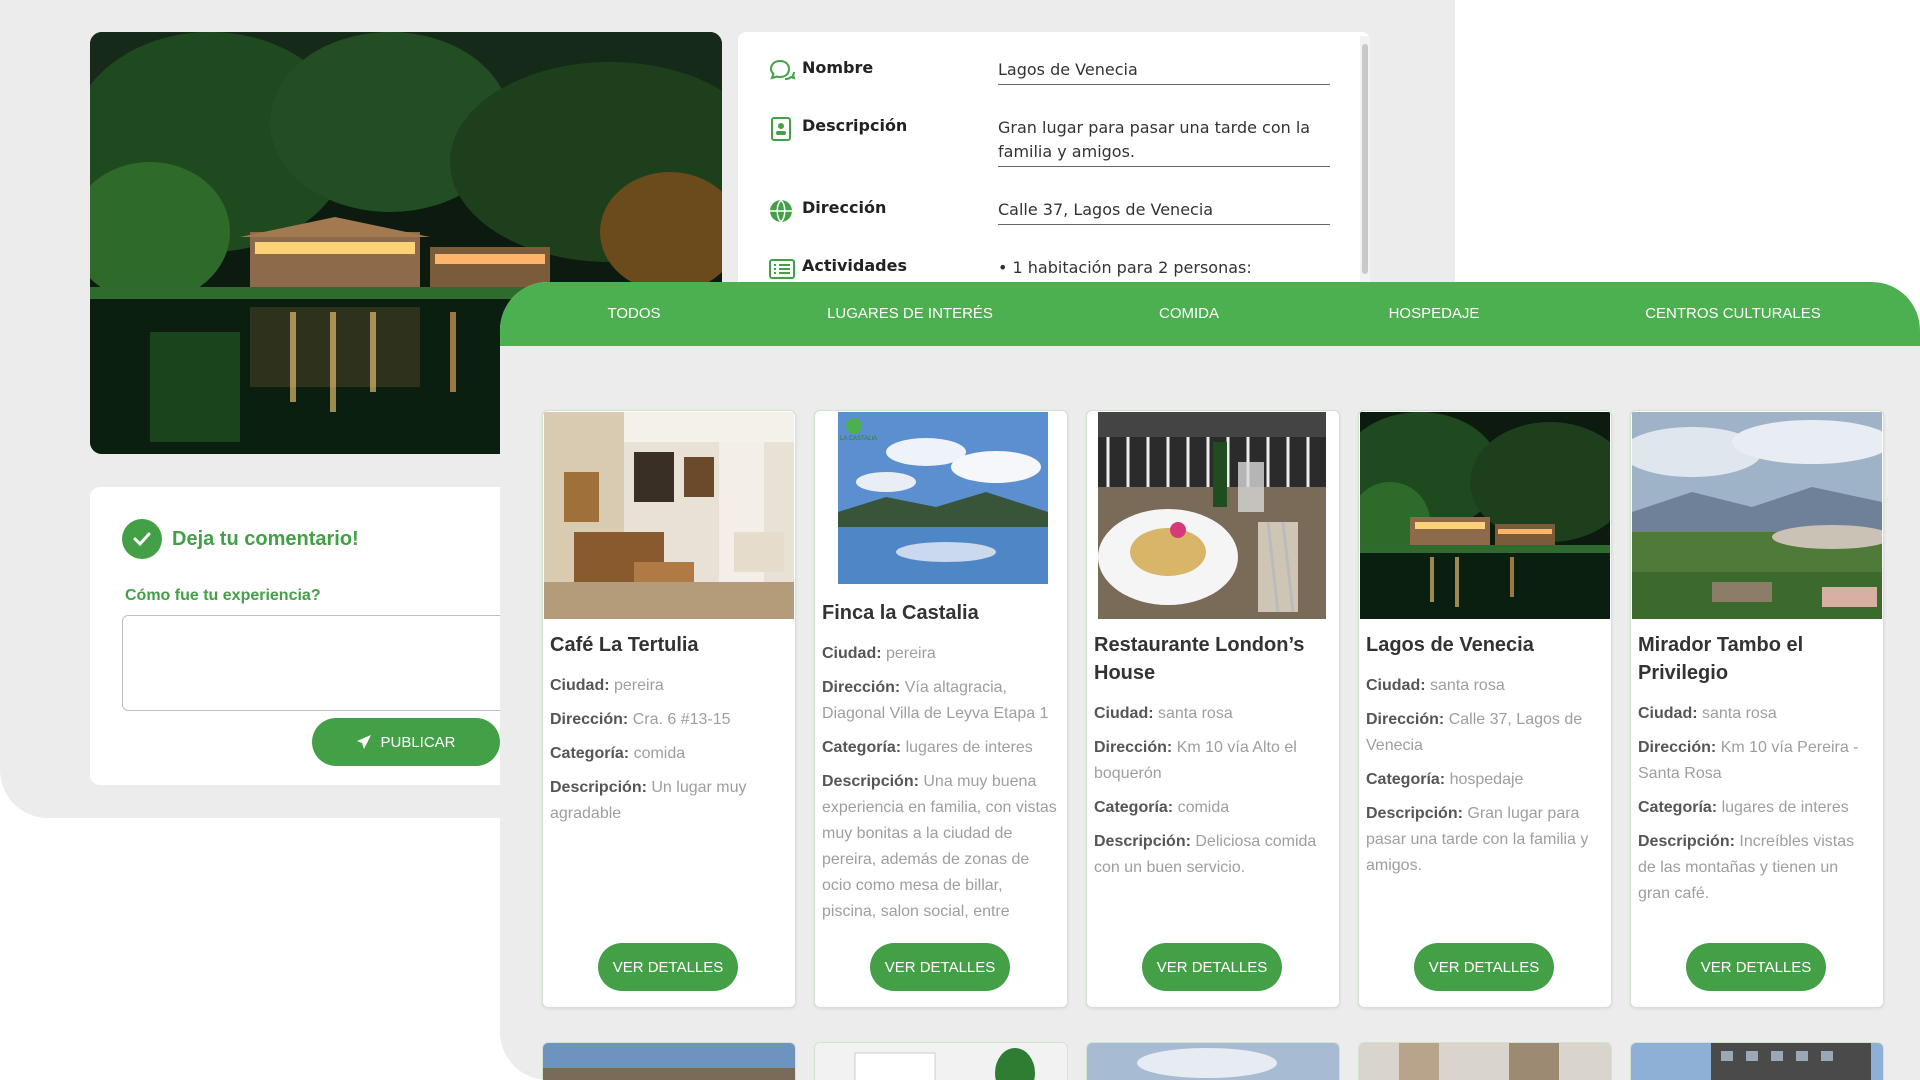 The image size is (1920, 1080). What do you see at coordinates (624, 645) in the screenshot?
I see `card-title: Café La Tertulia` at bounding box center [624, 645].